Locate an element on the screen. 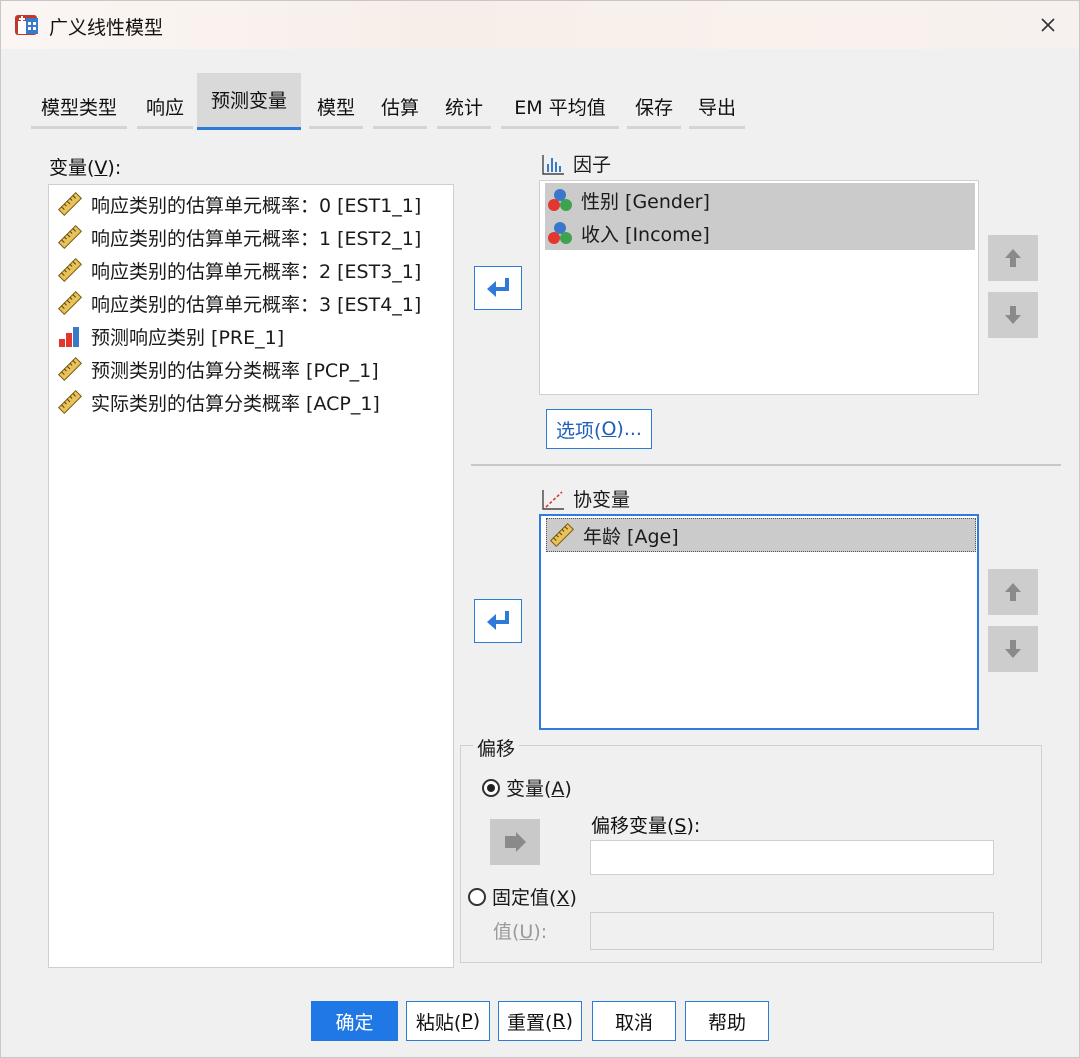 Image resolution: width=1080 pixels, height=1058 pixels. list-item: 预测类别的估算分类概率 [PCP_1] is located at coordinates (218, 369).